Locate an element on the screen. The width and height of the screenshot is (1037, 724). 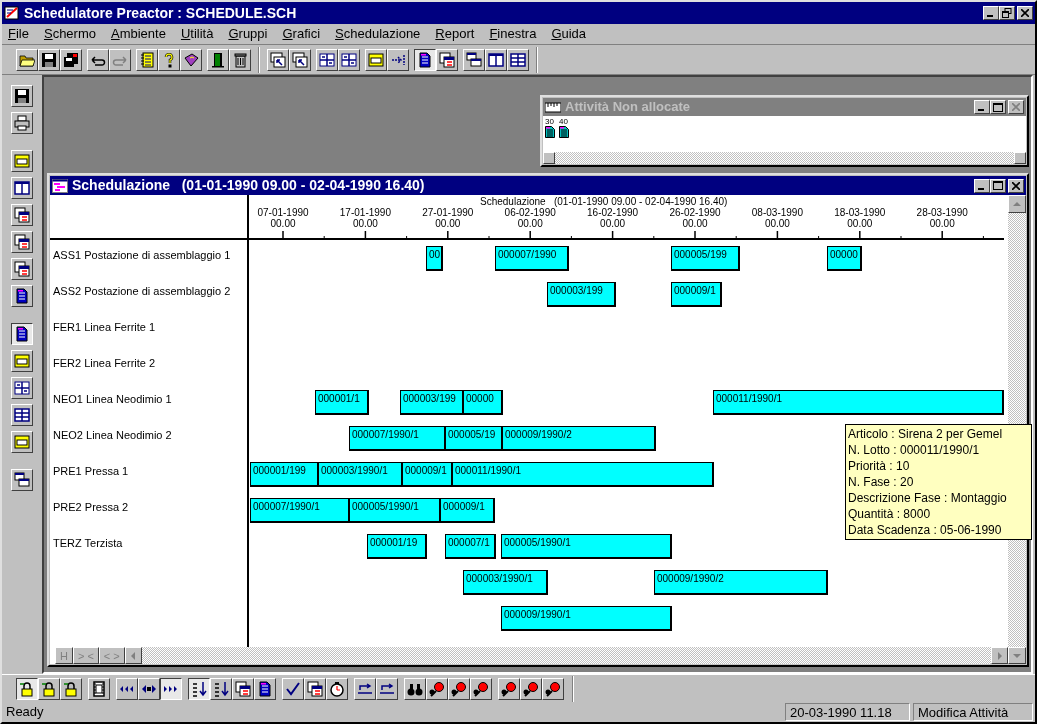
down-arrow-icon is located at coordinates (1017, 655).